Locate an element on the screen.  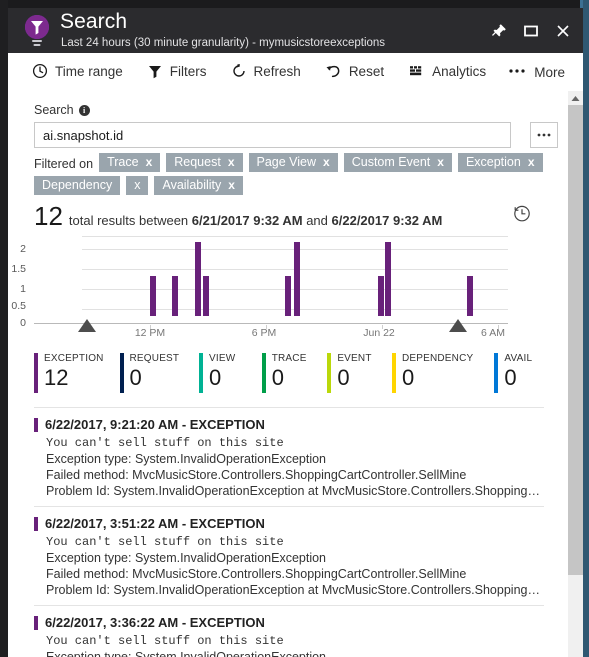
scroll-up-button is located at coordinates (575, 98).